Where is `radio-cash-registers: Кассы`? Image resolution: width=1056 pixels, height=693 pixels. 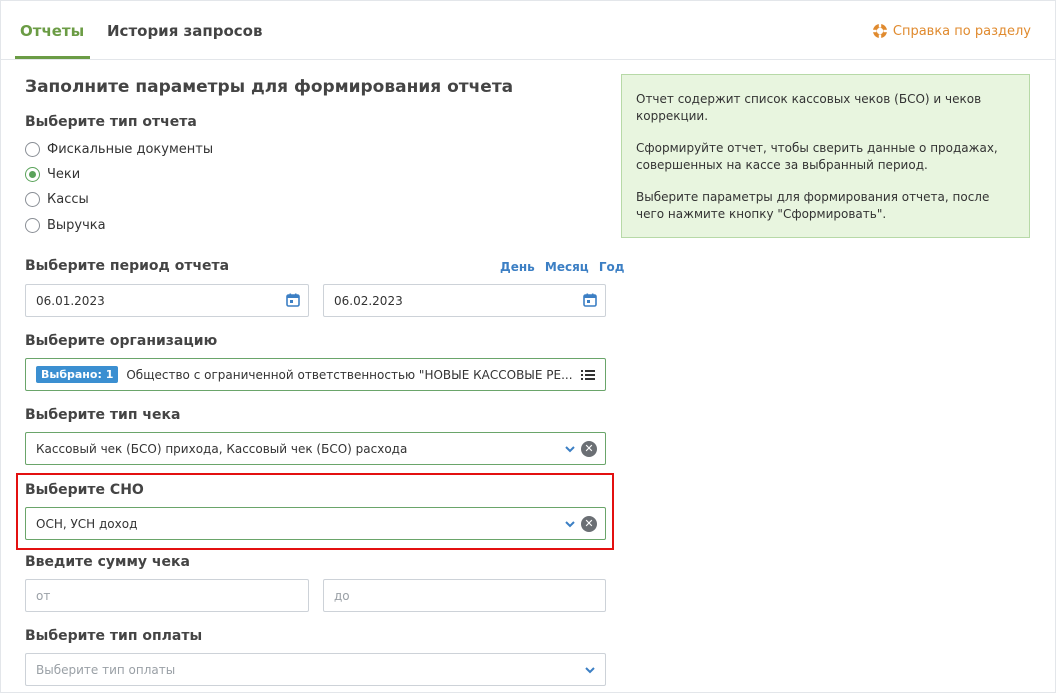 radio-cash-registers: Кассы is located at coordinates (57, 199).